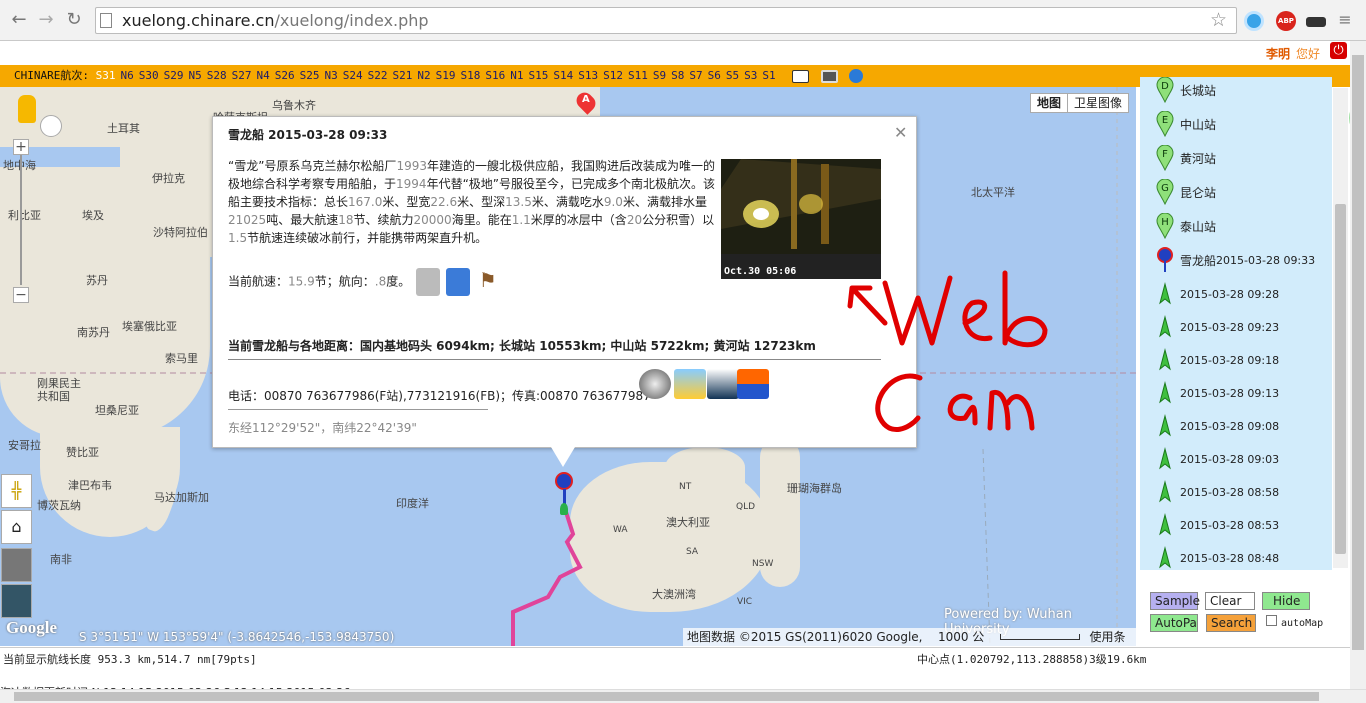  Describe the element at coordinates (801, 76) in the screenshot. I see `mail-icon` at that location.